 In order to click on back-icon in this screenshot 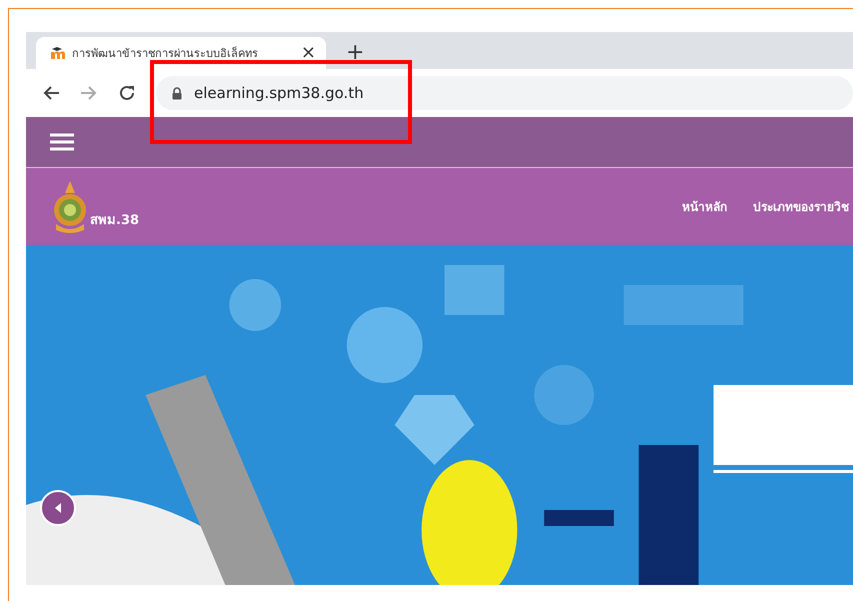, I will do `click(51, 93)`.